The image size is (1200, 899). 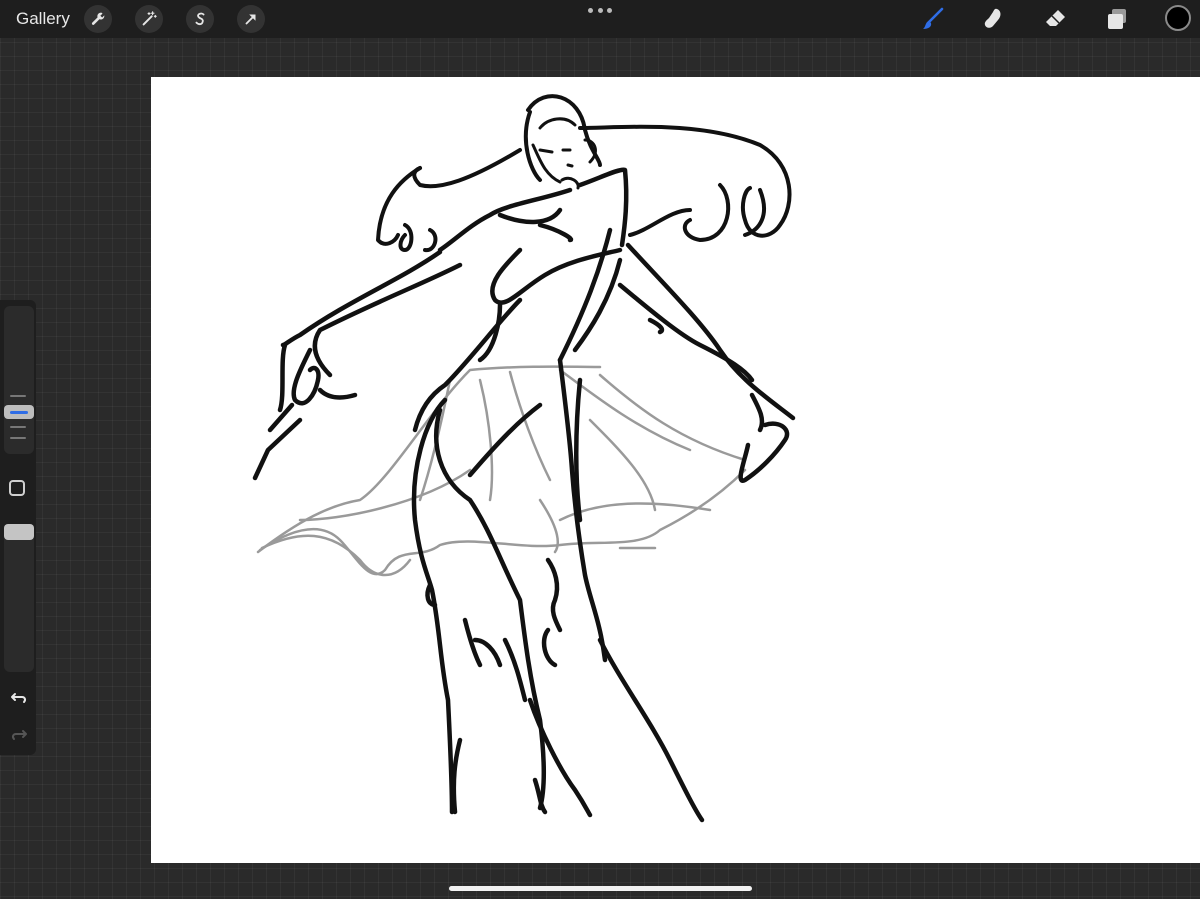 I want to click on s-selection-icon, so click(x=200, y=19).